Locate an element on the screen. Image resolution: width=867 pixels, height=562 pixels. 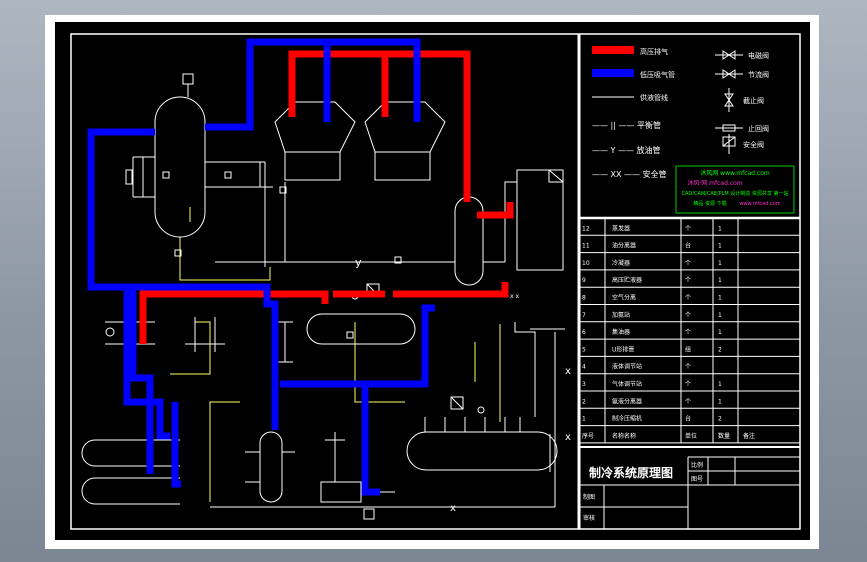
valve-label-solenoid: 电磁阀 is located at coordinates (758, 55).